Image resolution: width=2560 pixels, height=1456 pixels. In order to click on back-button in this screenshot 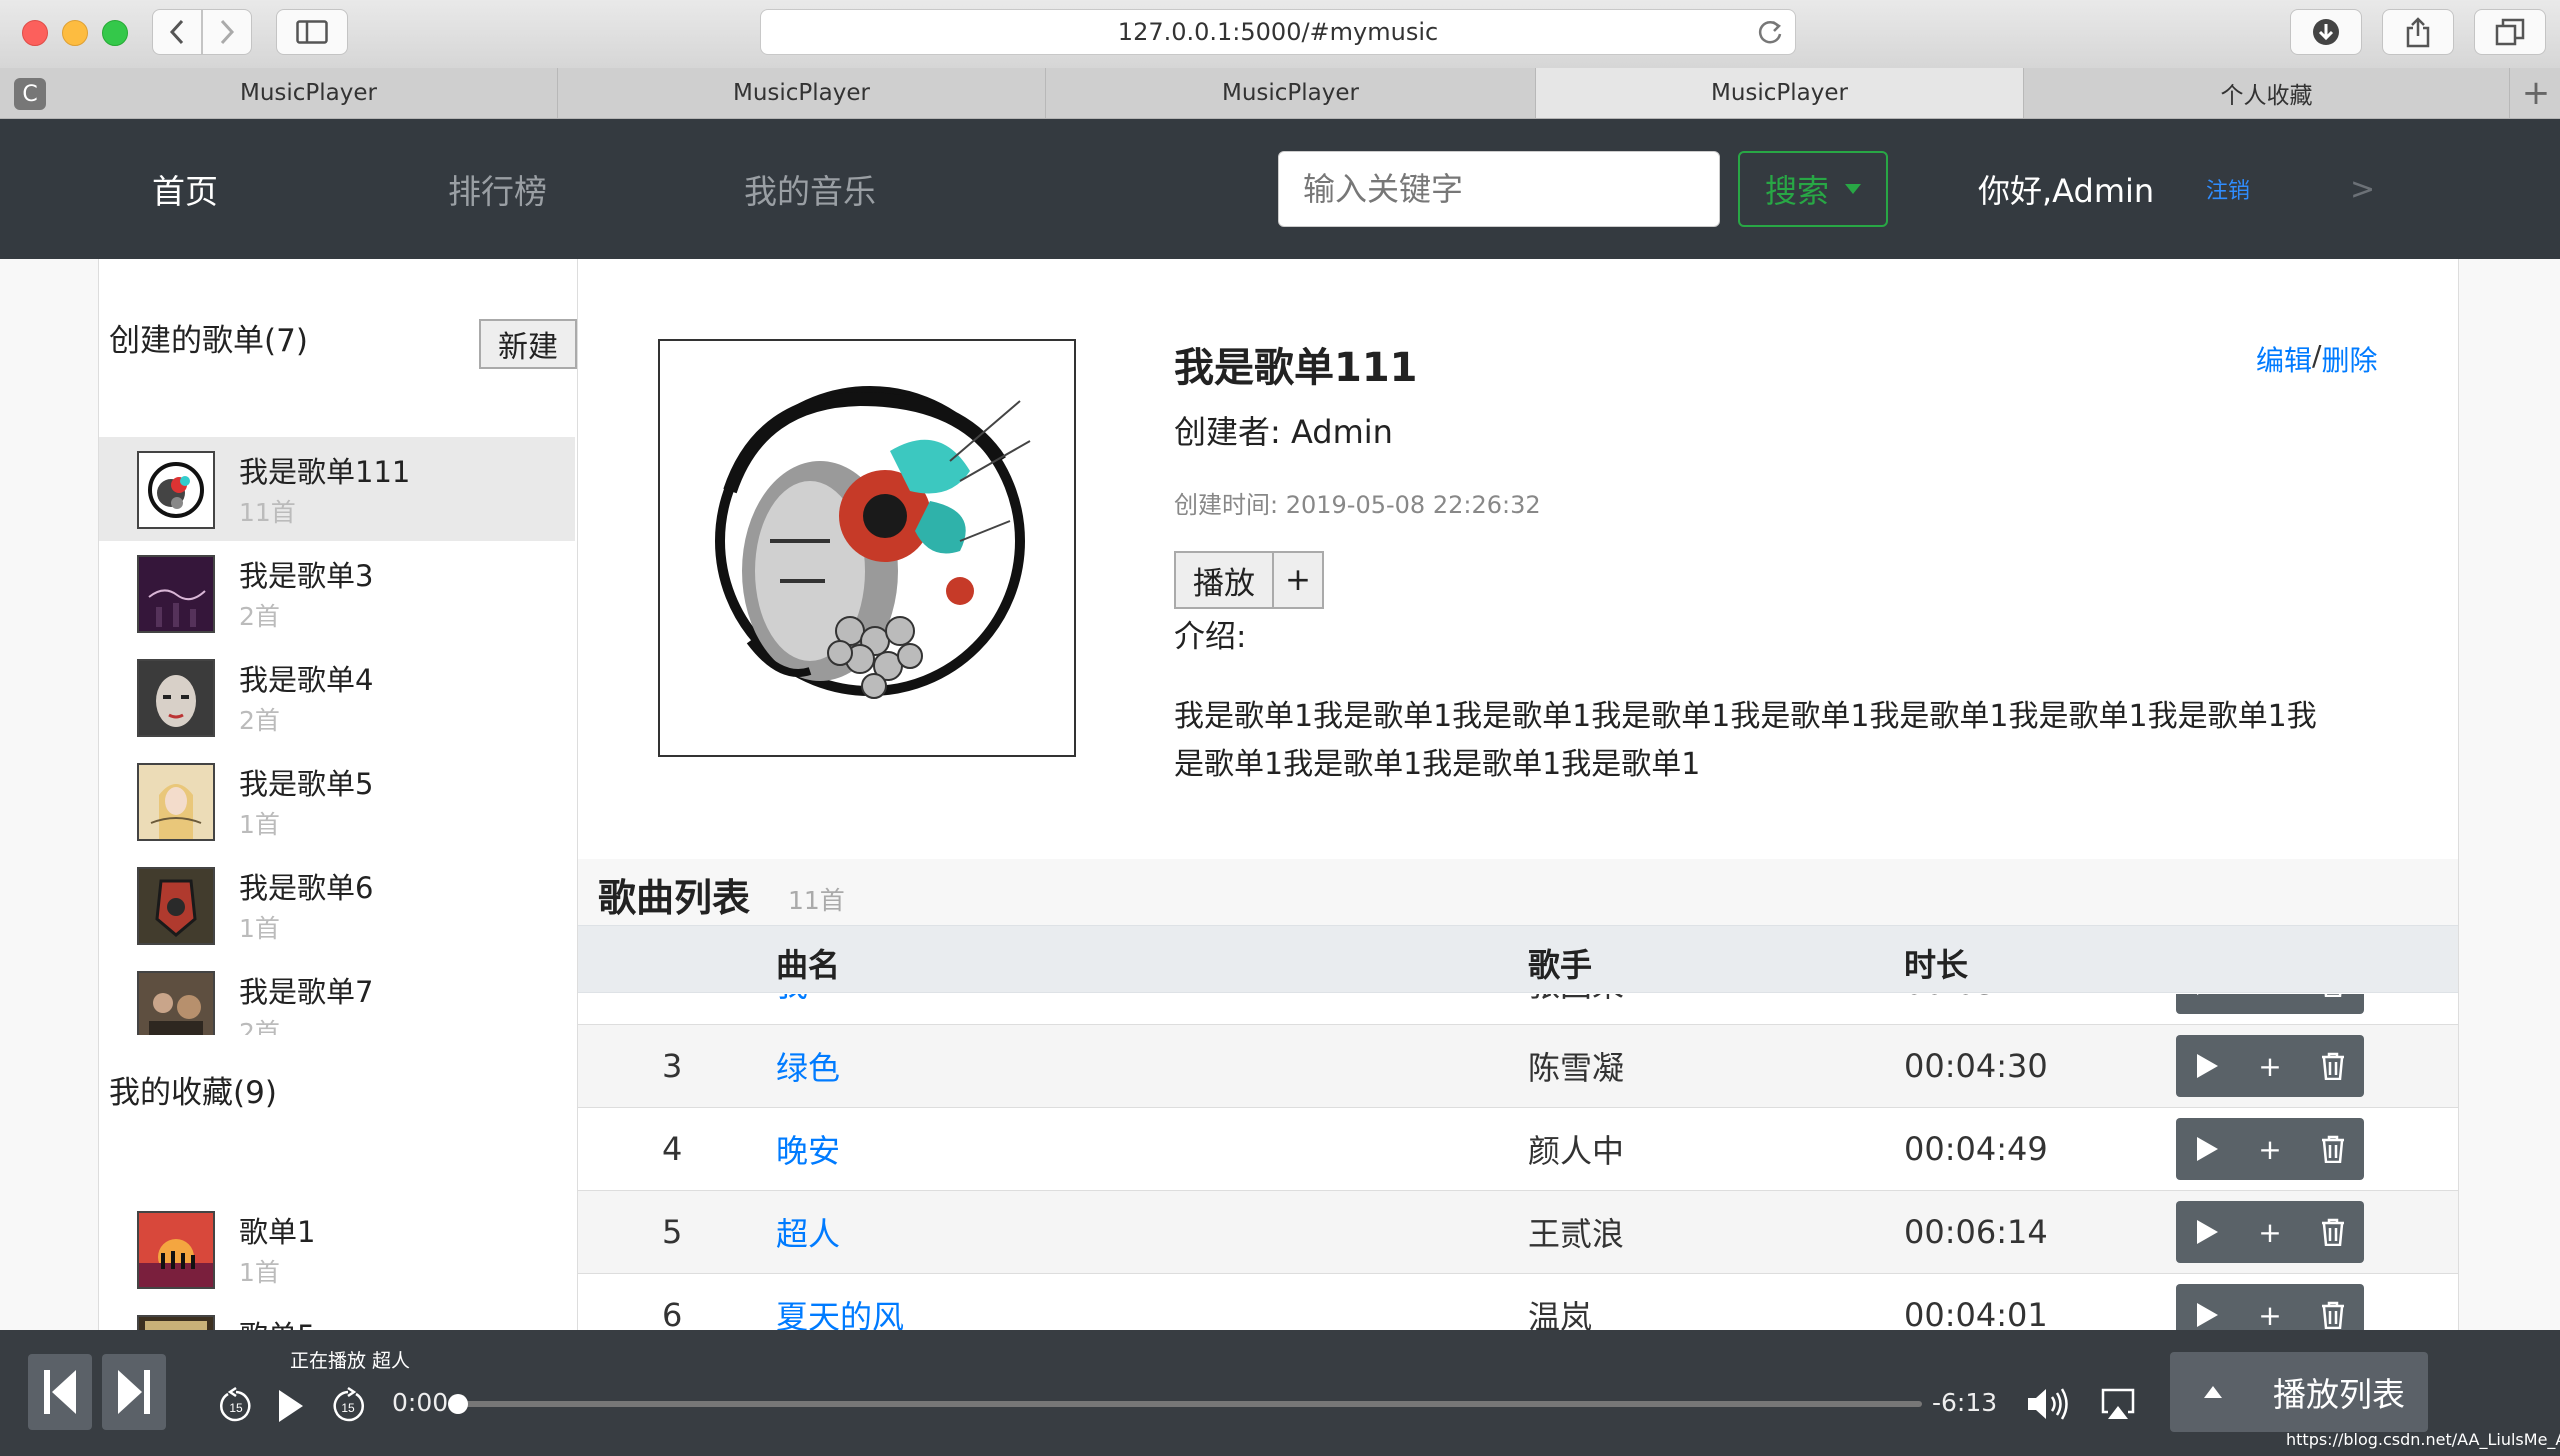, I will do `click(177, 32)`.